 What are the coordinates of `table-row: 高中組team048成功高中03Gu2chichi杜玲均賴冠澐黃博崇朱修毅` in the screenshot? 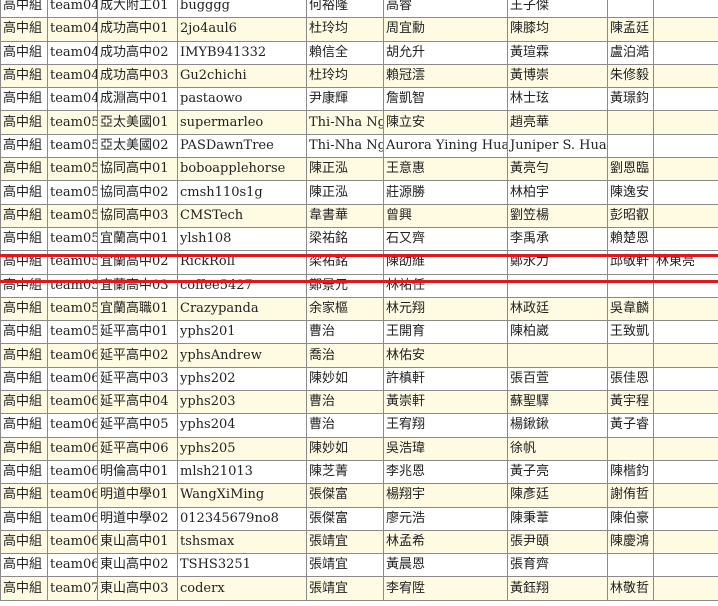 It's located at (359, 76).